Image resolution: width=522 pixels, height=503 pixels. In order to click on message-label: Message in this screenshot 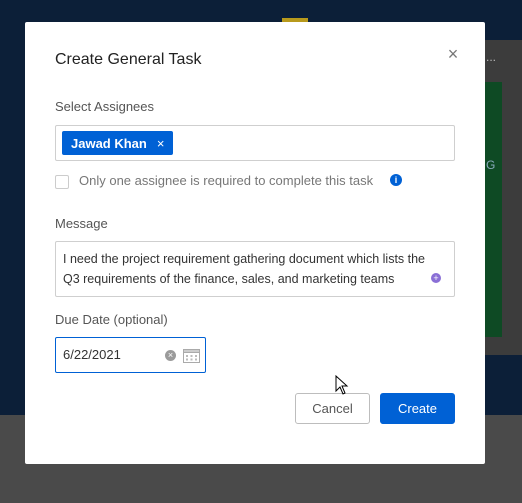, I will do `click(81, 223)`.